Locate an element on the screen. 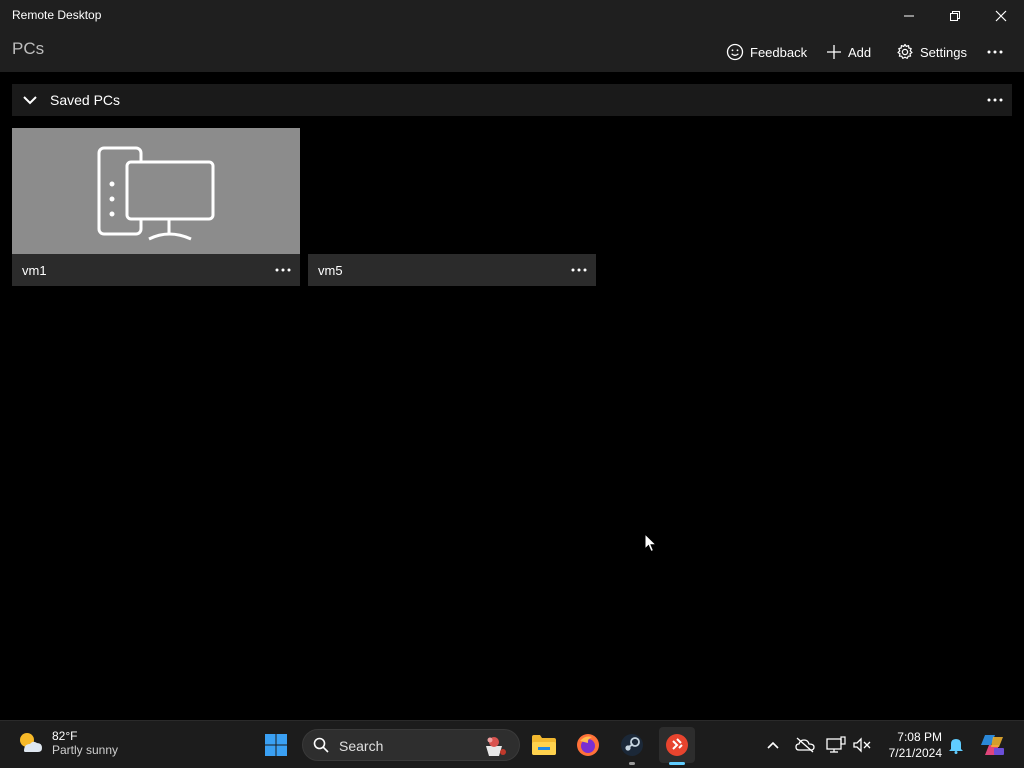  feedback-button: Feedback is located at coordinates (766, 52).